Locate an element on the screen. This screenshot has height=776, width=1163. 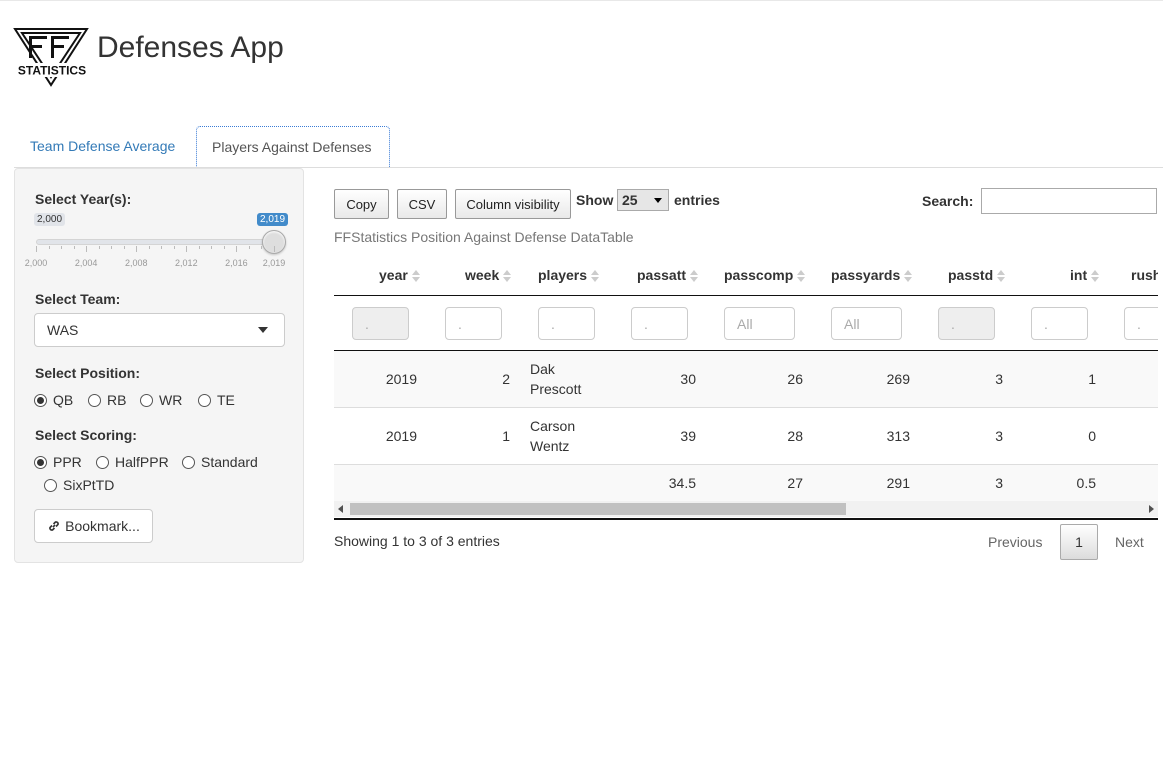
top-rule is located at coordinates (581, 0).